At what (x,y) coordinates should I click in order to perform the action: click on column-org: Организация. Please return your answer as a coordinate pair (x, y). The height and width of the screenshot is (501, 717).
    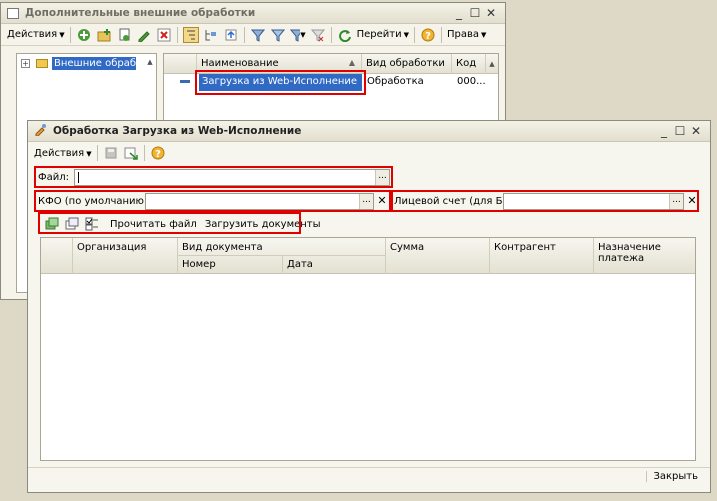
    Looking at the image, I should click on (125, 256).